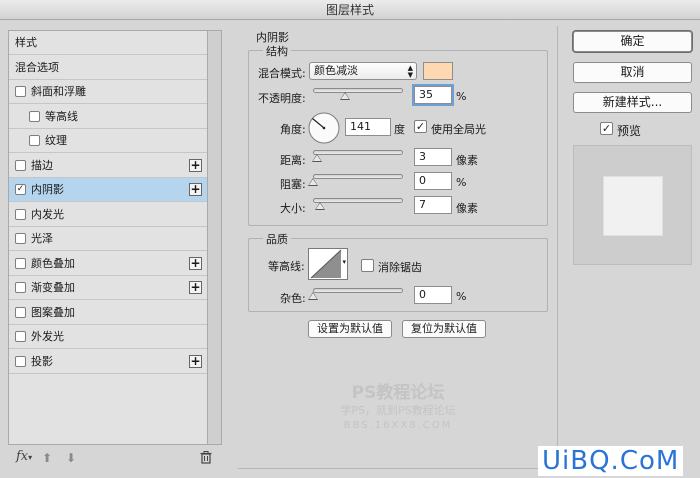 This screenshot has width=700, height=478. I want to click on angle-label: 角度:, so click(293, 129).